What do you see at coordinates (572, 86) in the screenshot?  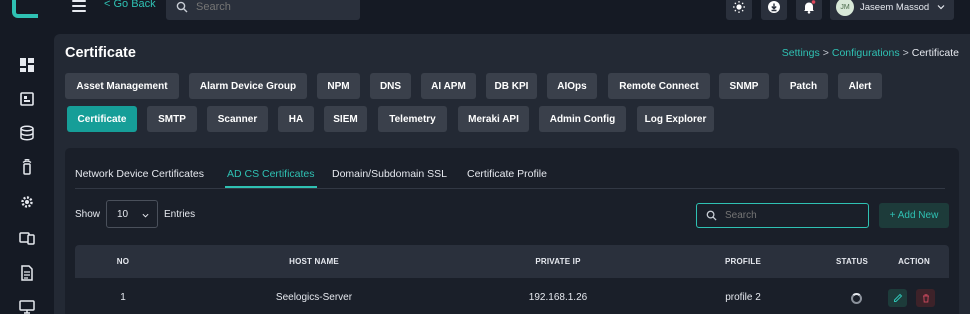 I see `module-aiops: AIOps` at bounding box center [572, 86].